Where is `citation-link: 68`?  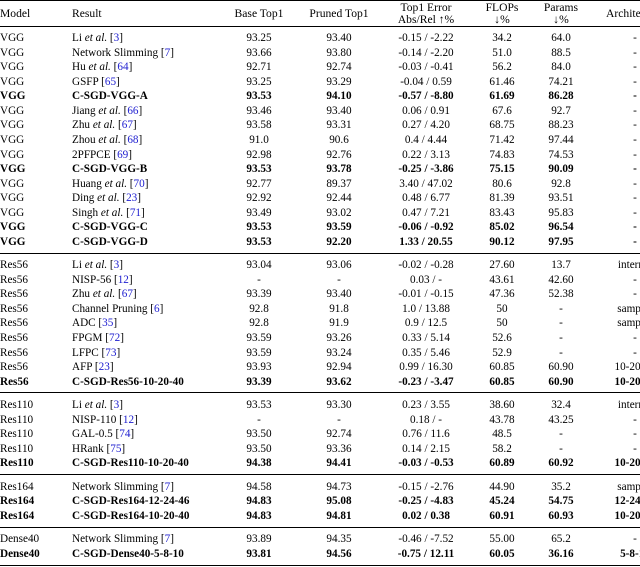 citation-link: 68 is located at coordinates (132, 140).